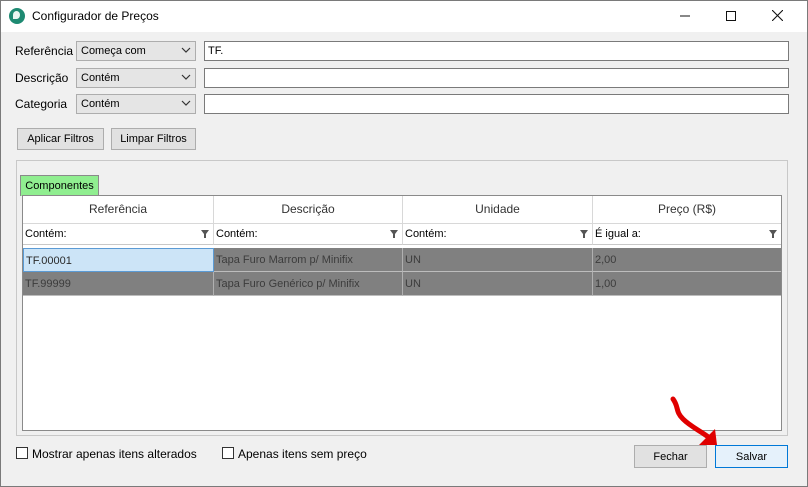 This screenshot has height=487, width=808. What do you see at coordinates (59, 185) in the screenshot?
I see `tab-componentes: Componentes` at bounding box center [59, 185].